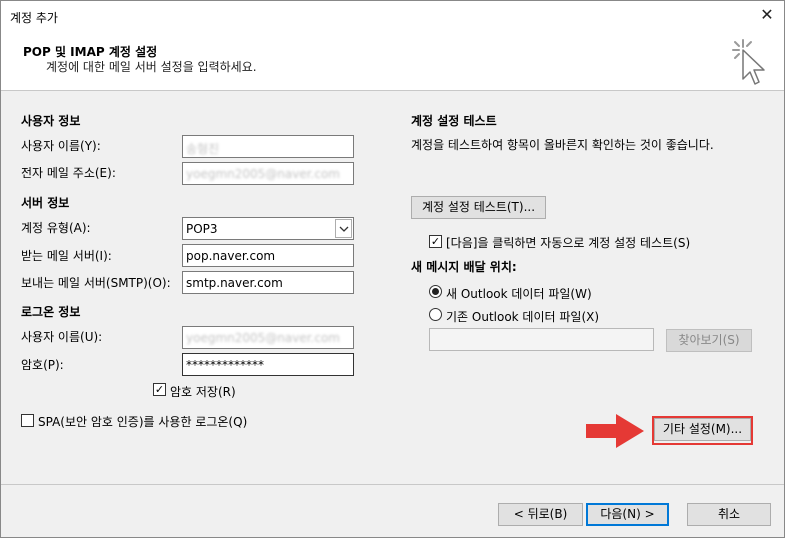  What do you see at coordinates (68, 173) in the screenshot?
I see `email-label: 전자 메일 주소(E):` at bounding box center [68, 173].